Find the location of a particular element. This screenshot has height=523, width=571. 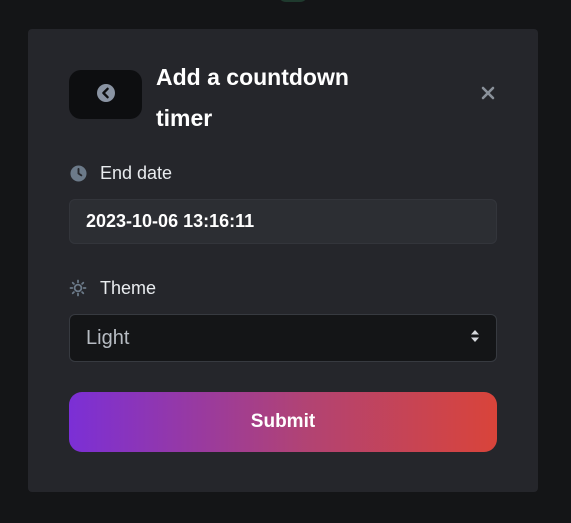

theme-selected-value: Light is located at coordinates (108, 337).